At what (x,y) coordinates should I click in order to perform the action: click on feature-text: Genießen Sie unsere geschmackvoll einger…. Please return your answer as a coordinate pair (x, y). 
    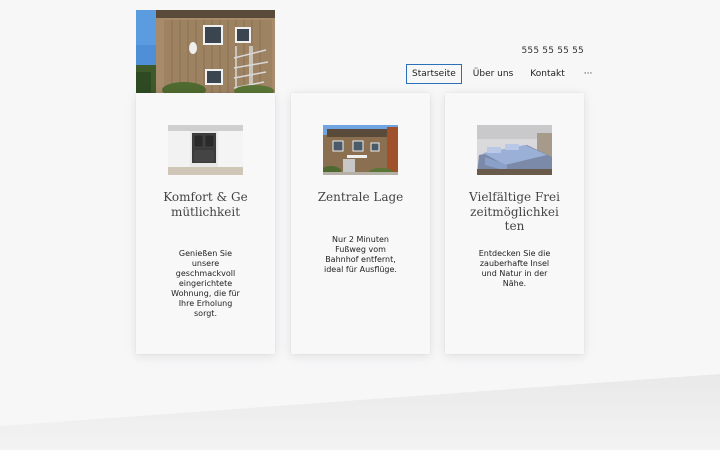
    Looking at the image, I should click on (205, 283).